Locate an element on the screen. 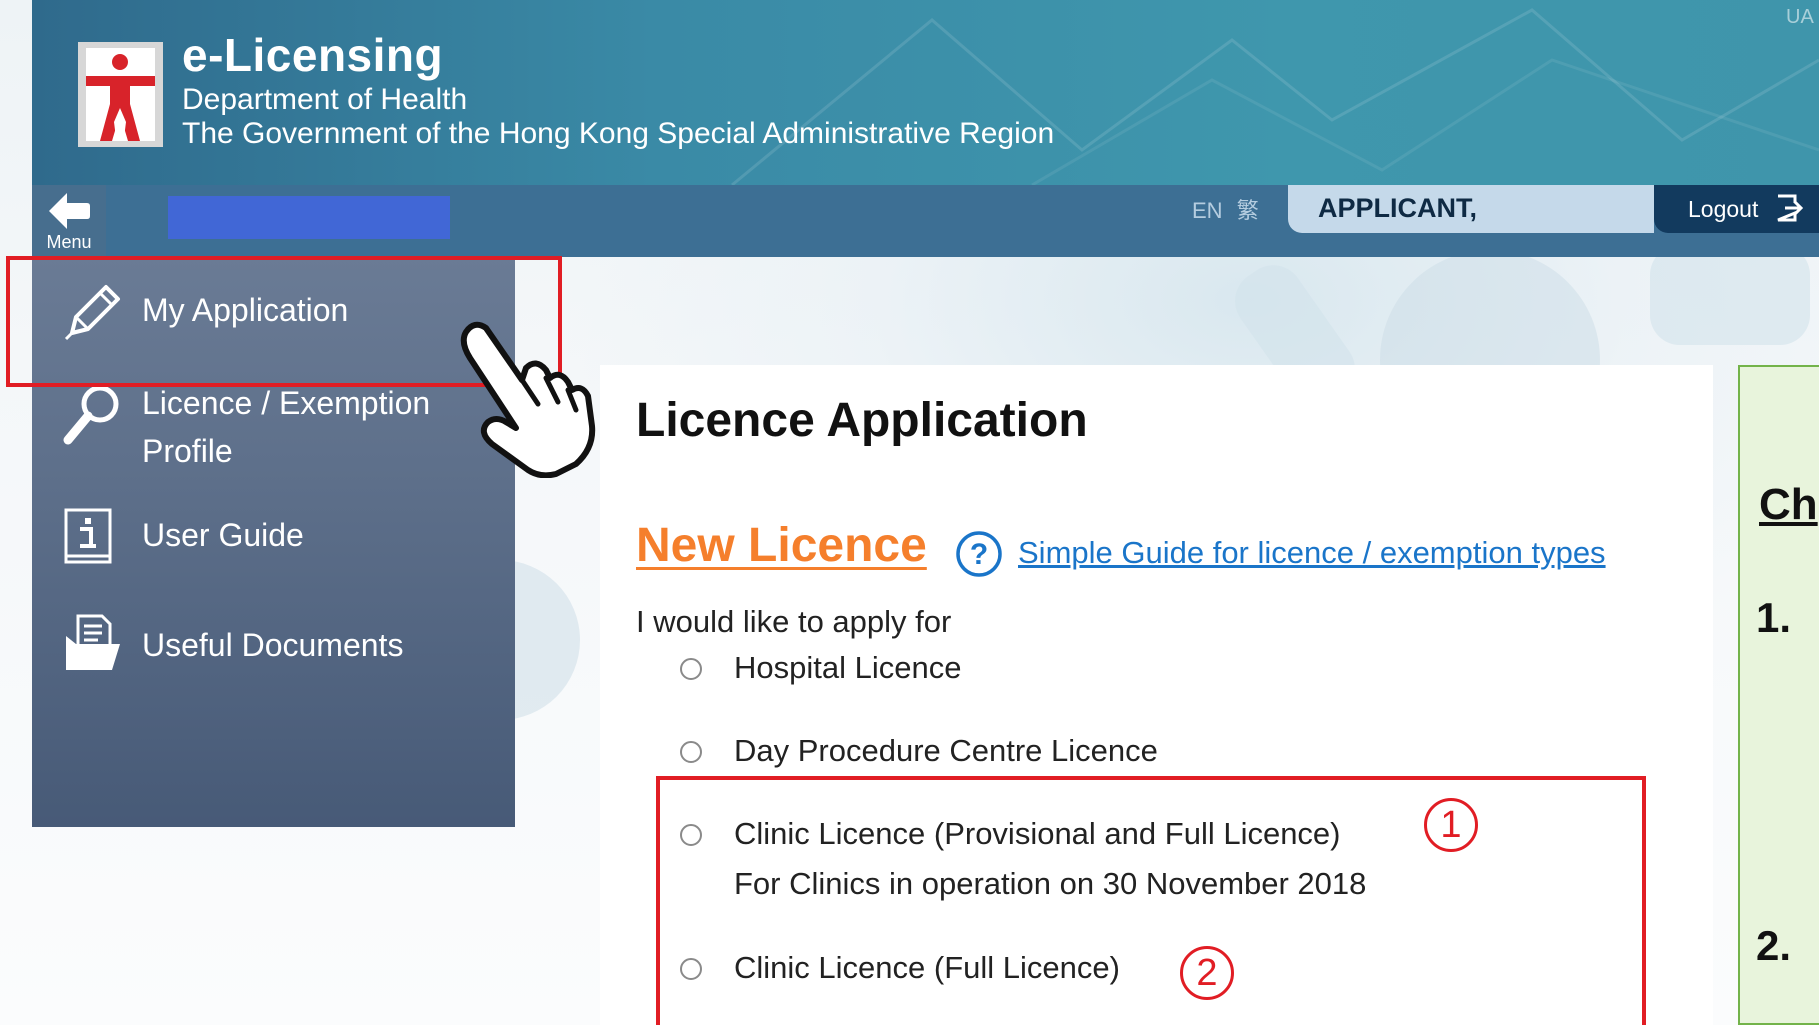 The height and width of the screenshot is (1025, 1819). sidebar-item-licence-profile: Licence / Exemption Profile is located at coordinates (273, 432).